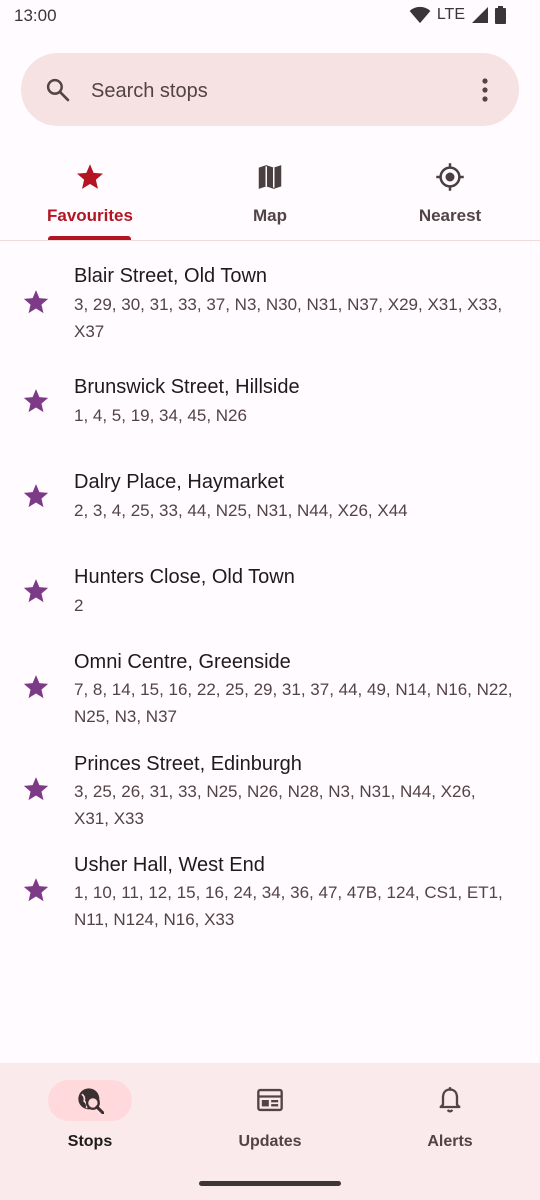 The image size is (540, 1200). I want to click on nav-item-alerts: Alerts, so click(450, 1118).